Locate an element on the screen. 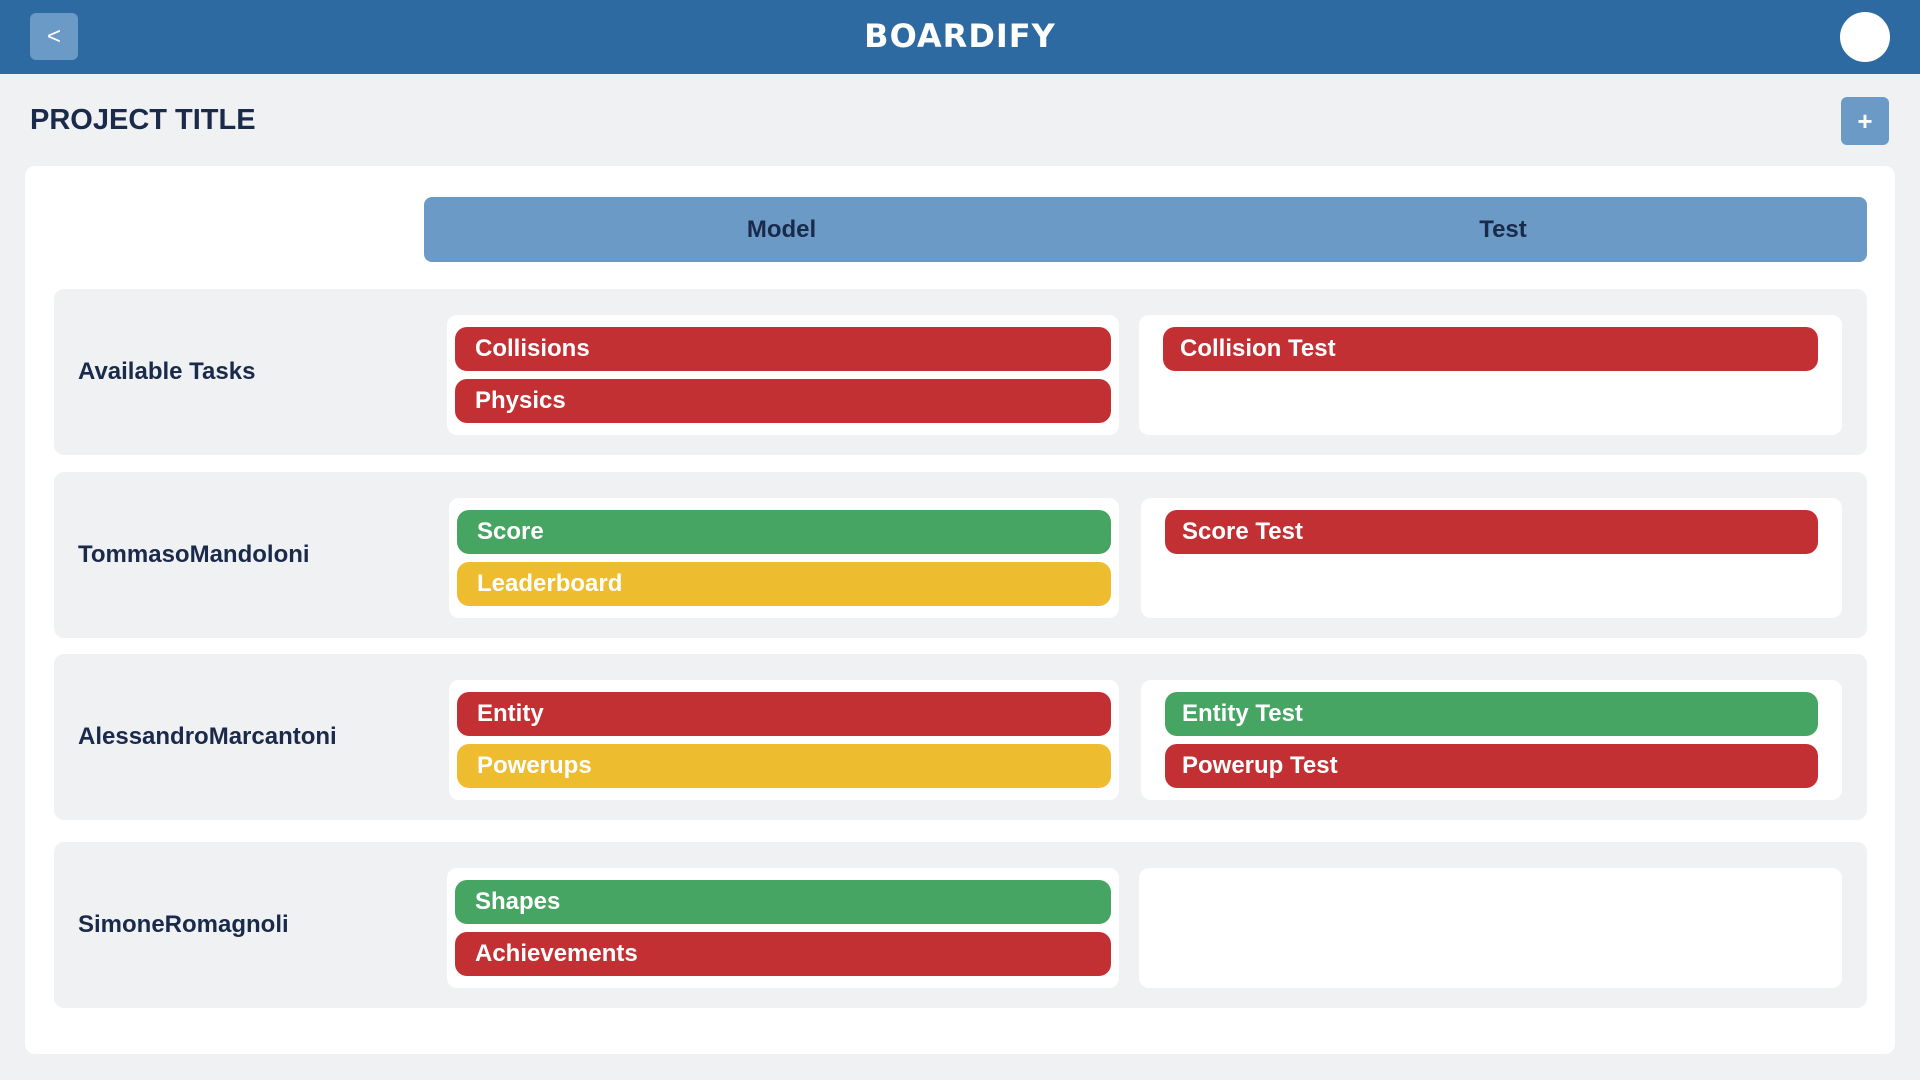 This screenshot has height=1080, width=1920. test-cell: Entity Test Powerup Test is located at coordinates (1491, 740).